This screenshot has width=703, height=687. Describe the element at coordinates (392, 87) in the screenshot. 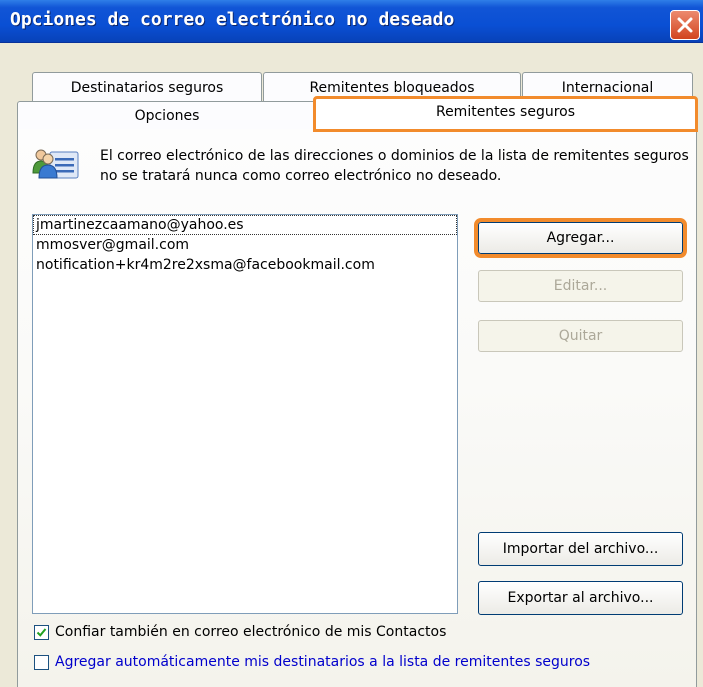

I see `tab-label: Remitentes bloqueados` at that location.